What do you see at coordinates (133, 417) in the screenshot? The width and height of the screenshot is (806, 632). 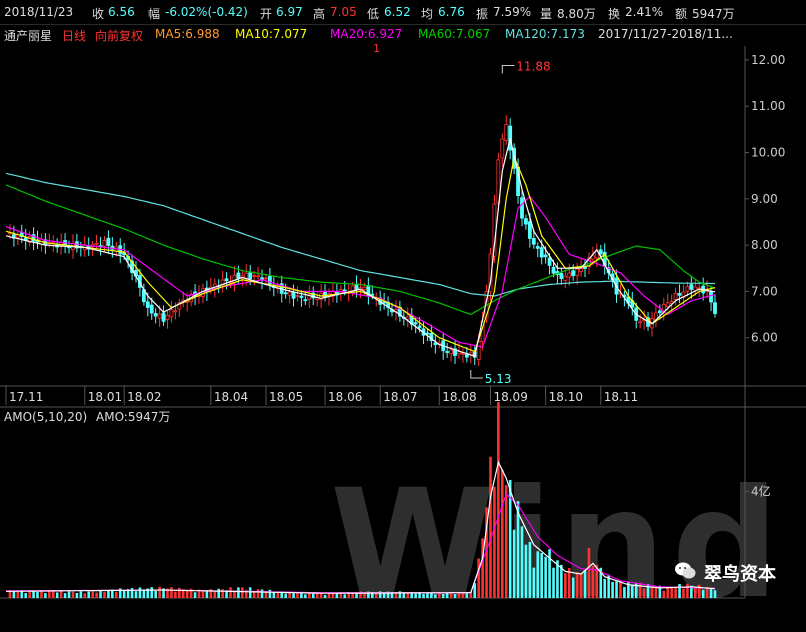 I see `amo-value: AMO:5947万` at bounding box center [133, 417].